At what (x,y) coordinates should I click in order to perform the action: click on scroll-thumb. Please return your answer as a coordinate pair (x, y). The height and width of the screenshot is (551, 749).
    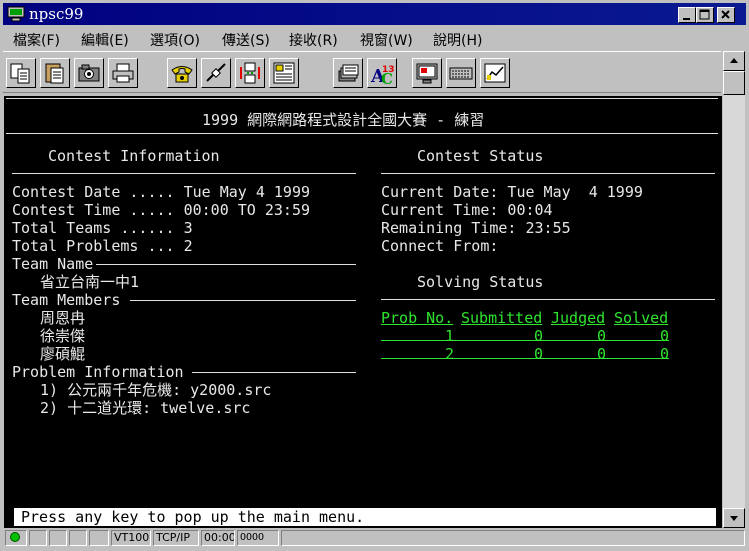
    Looking at the image, I should click on (734, 83).